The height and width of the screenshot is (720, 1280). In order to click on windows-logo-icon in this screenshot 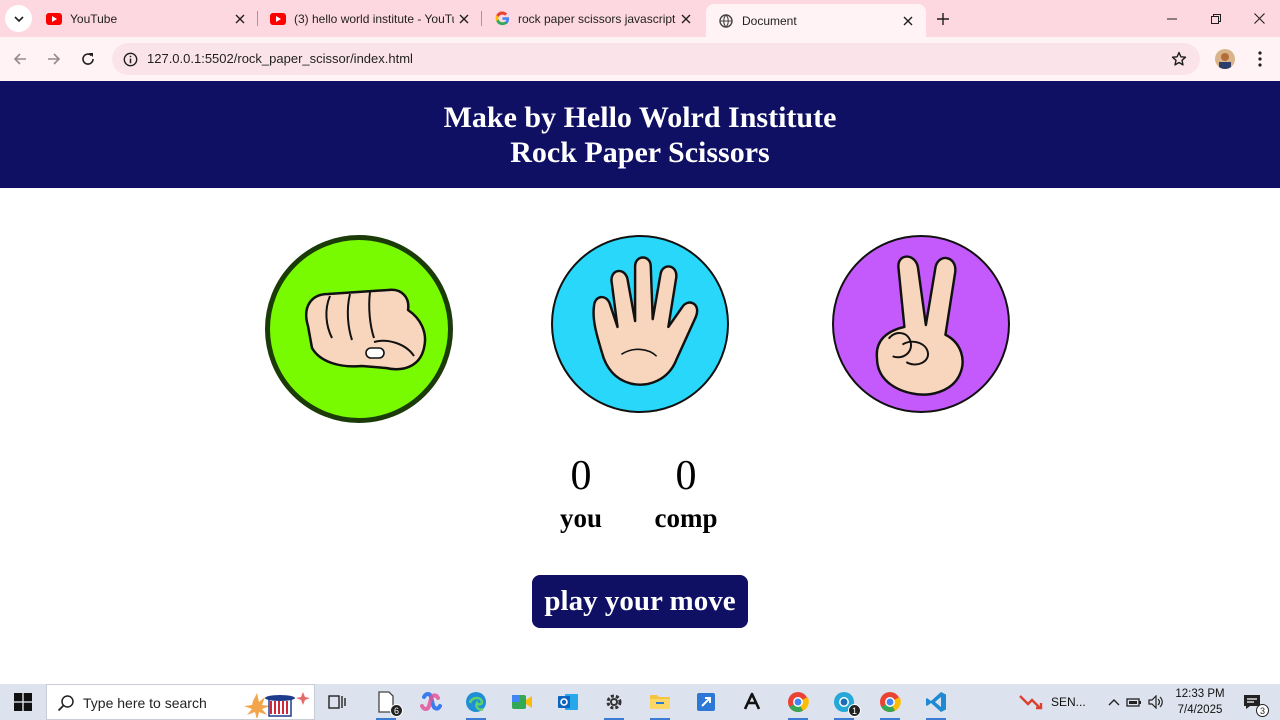, I will do `click(22, 702)`.